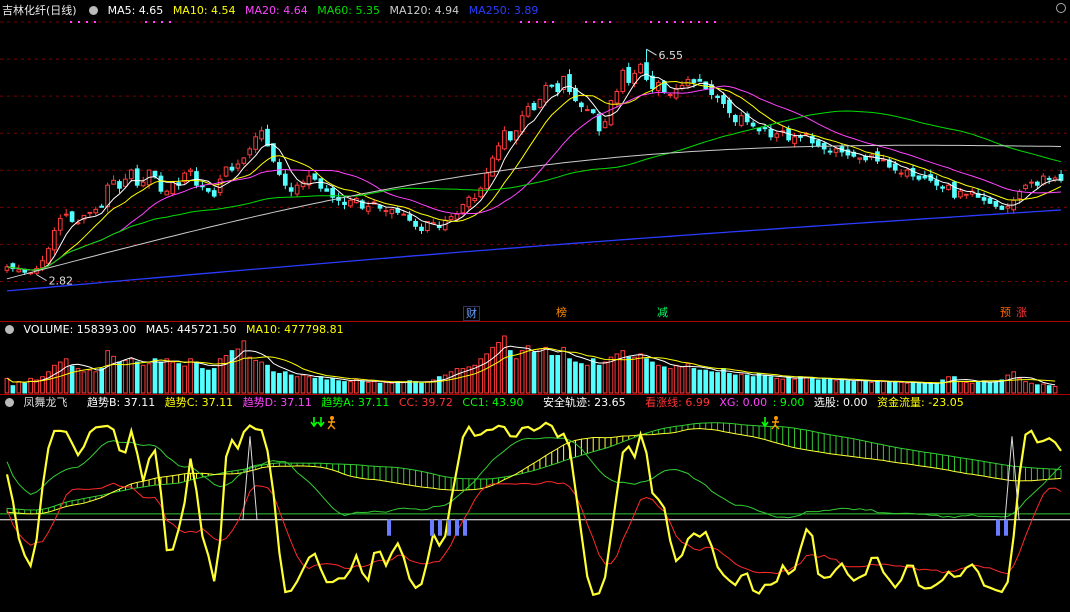 The height and width of the screenshot is (612, 1070). I want to click on event-marker-rank: 榜, so click(561, 312).